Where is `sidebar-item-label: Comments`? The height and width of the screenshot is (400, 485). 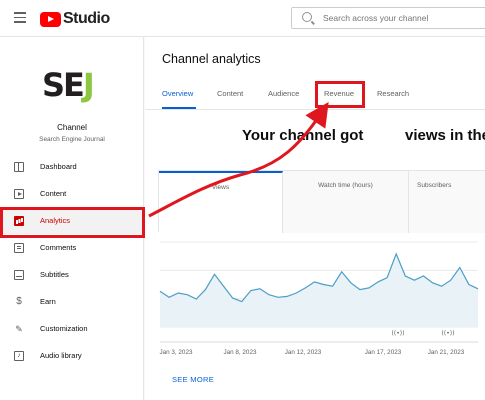 sidebar-item-label: Comments is located at coordinates (58, 247).